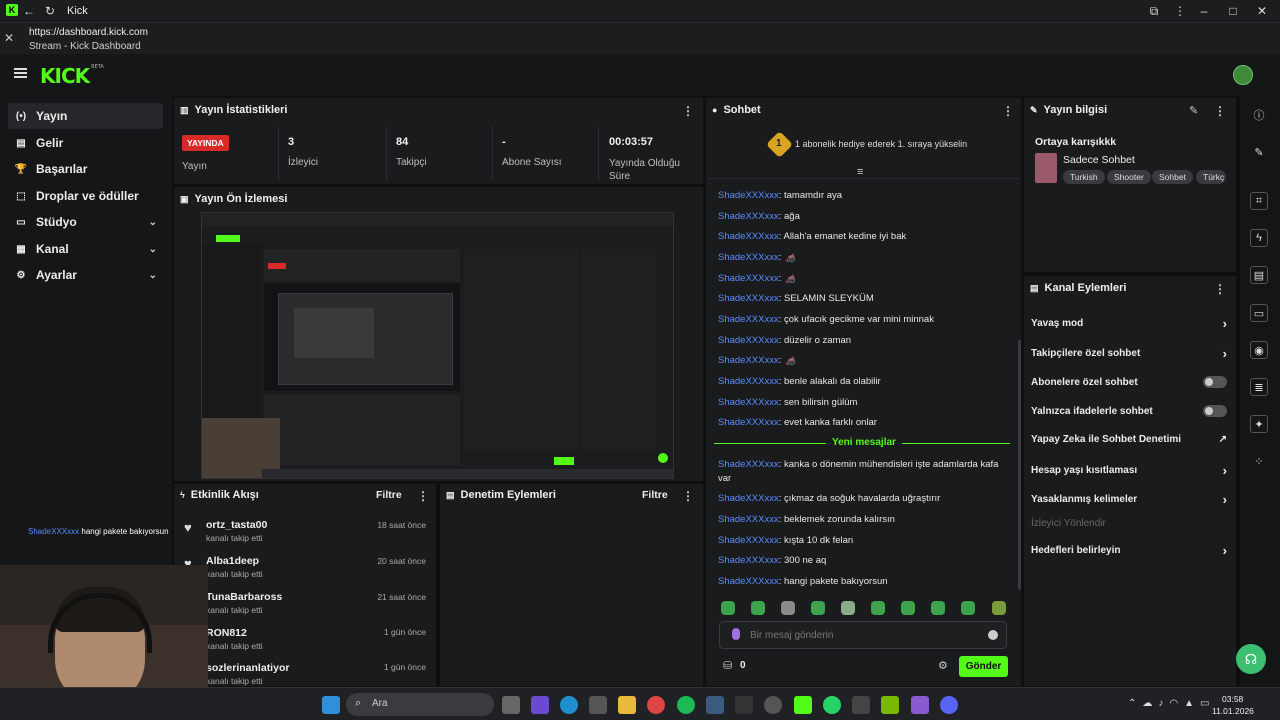  I want to click on action-goals: Hedefleri belirleyin ›, so click(1129, 550).